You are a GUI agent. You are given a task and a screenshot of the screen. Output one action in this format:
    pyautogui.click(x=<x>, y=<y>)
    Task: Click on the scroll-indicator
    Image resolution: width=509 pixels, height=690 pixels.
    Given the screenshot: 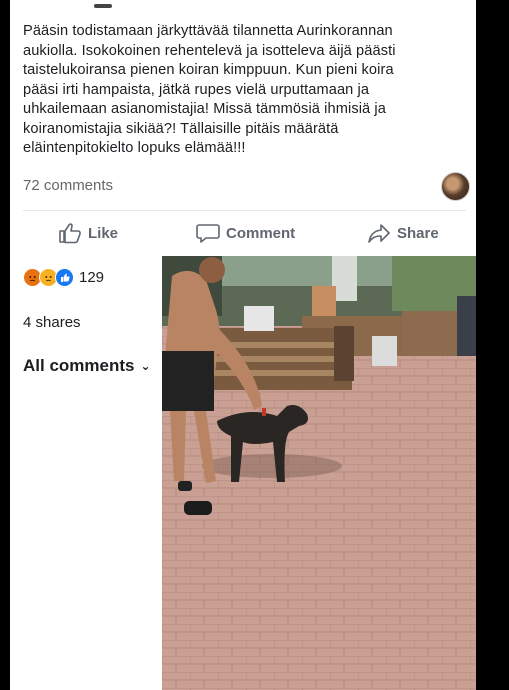 What is the action you would take?
    pyautogui.click(x=103, y=6)
    